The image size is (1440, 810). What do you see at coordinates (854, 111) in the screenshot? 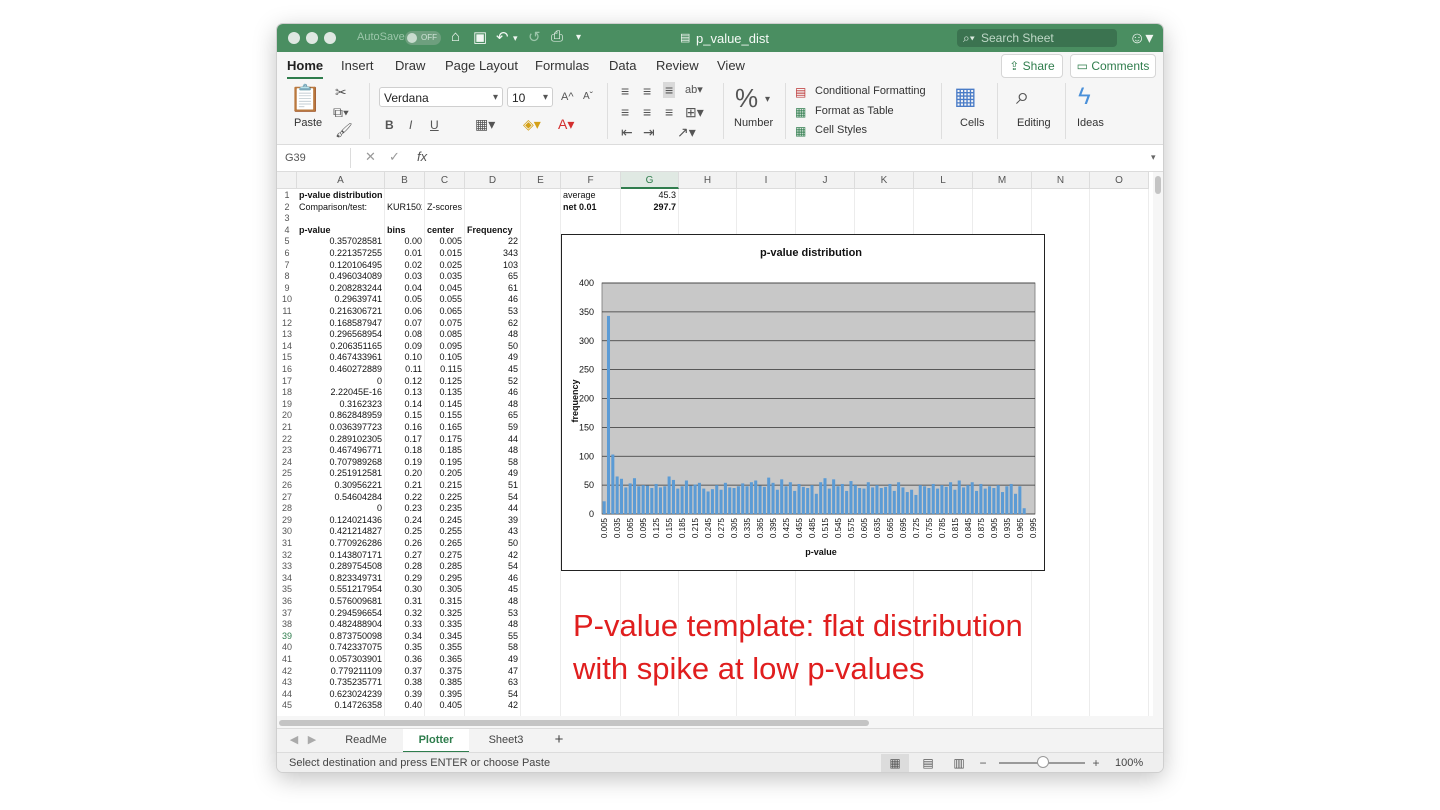
I see `format-as-table-button: Format as Table` at bounding box center [854, 111].